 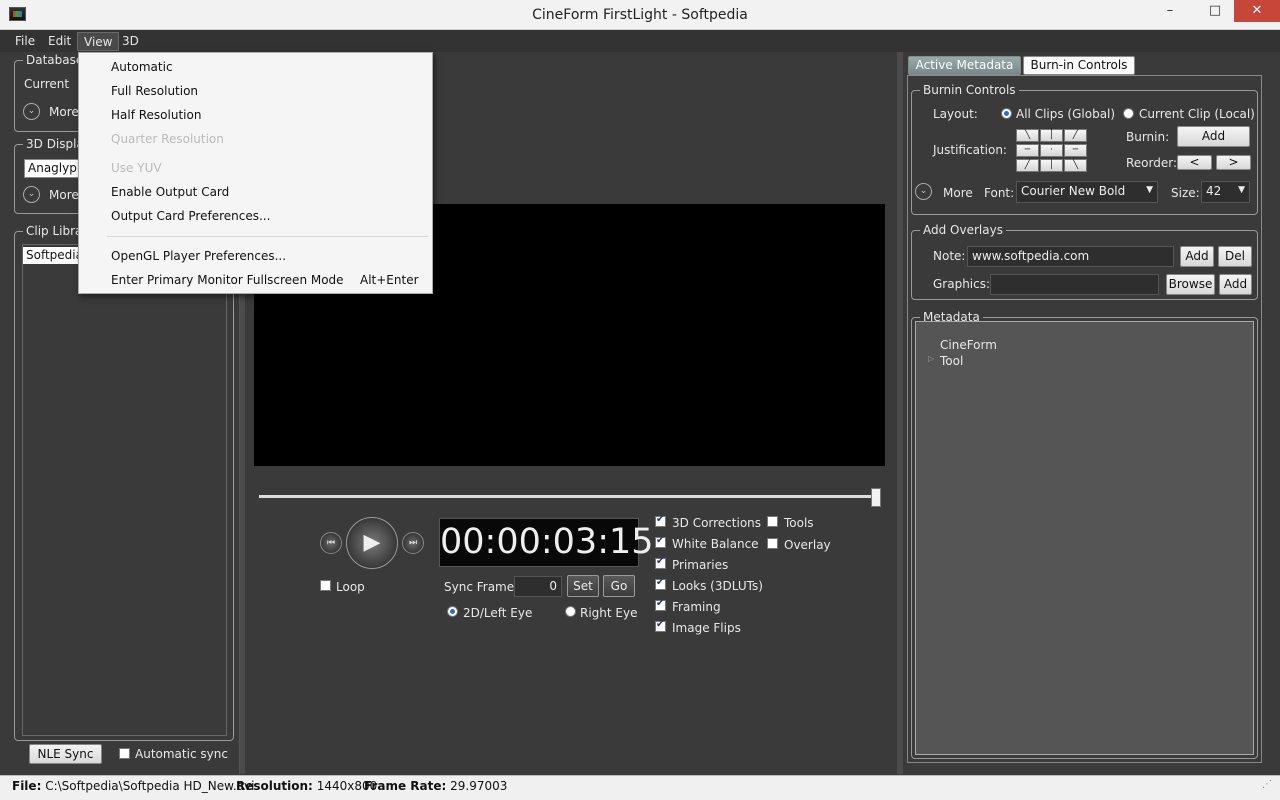 I want to click on note-add-button: Add, so click(x=1197, y=256).